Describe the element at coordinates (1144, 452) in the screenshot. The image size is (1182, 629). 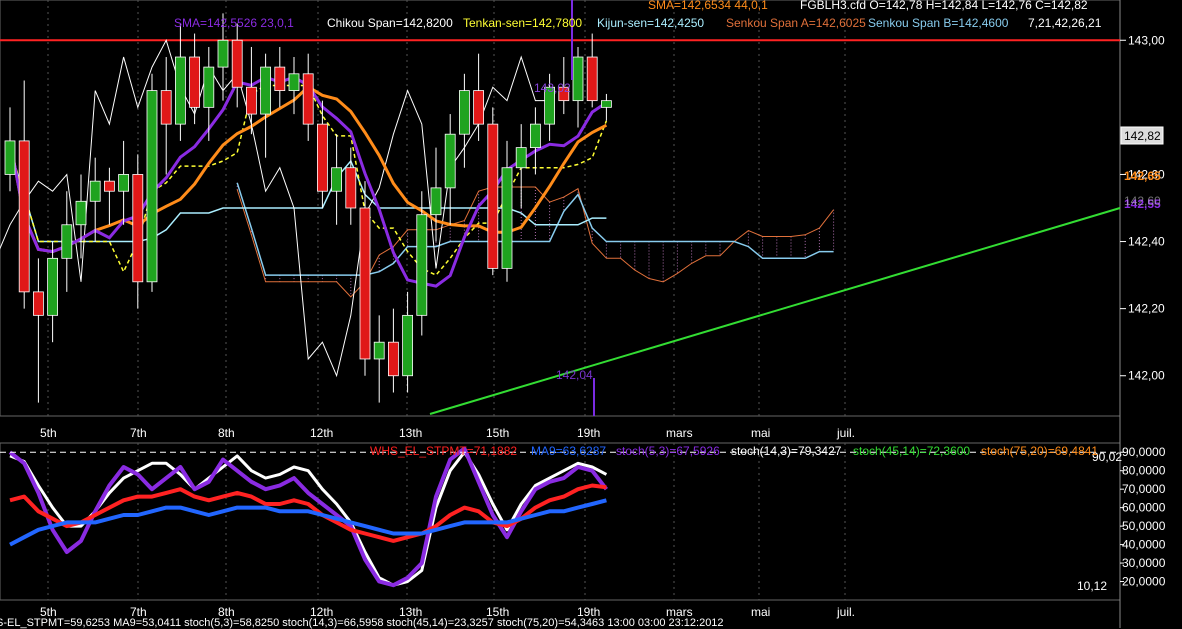
I see `osc-y-tick-label: 90,0000` at that location.